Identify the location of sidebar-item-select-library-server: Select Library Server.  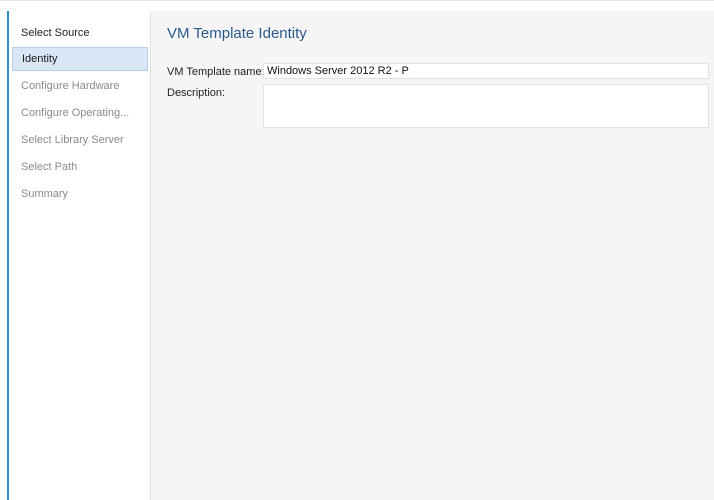
(80, 140).